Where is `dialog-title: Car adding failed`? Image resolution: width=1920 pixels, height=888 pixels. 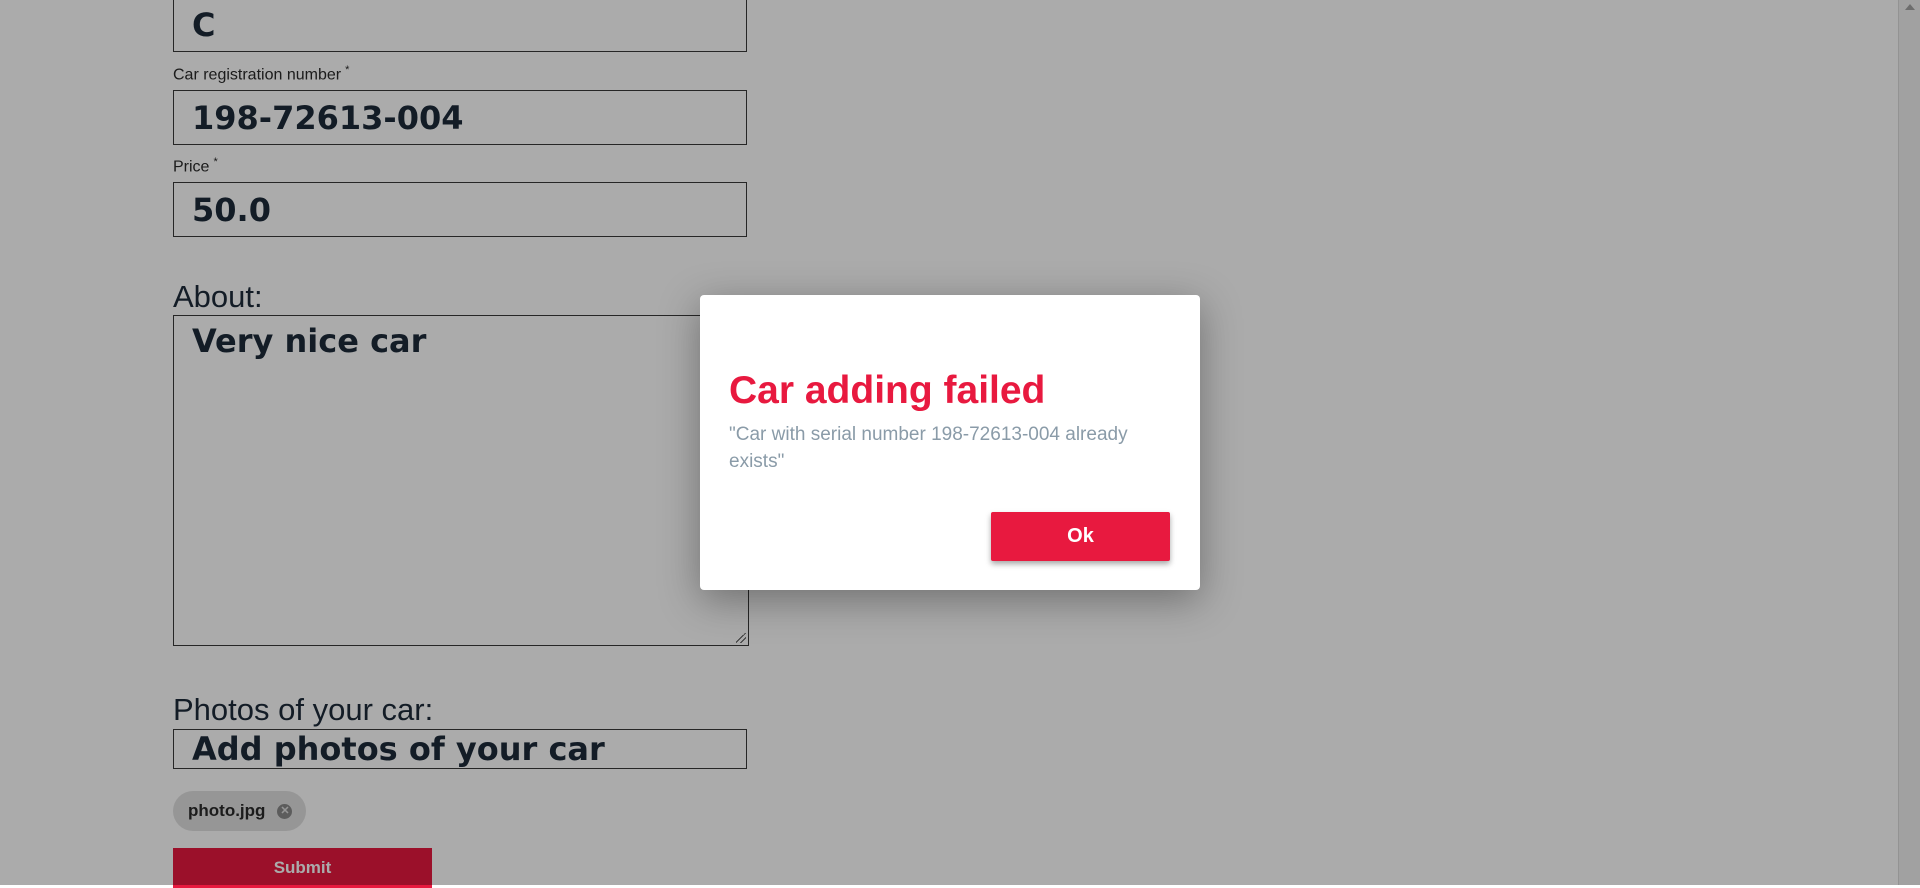
dialog-title: Car adding failed is located at coordinates (887, 390).